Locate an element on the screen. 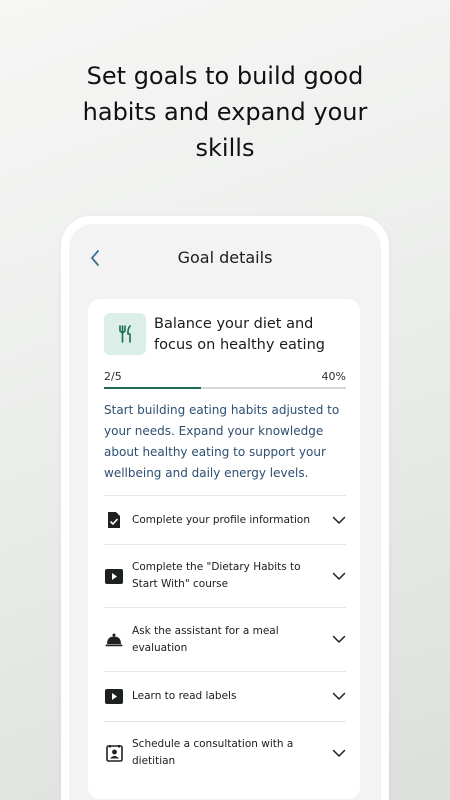 The image size is (450, 800). task-item: Ask the assistant for a meal evaluation is located at coordinates (225, 639).